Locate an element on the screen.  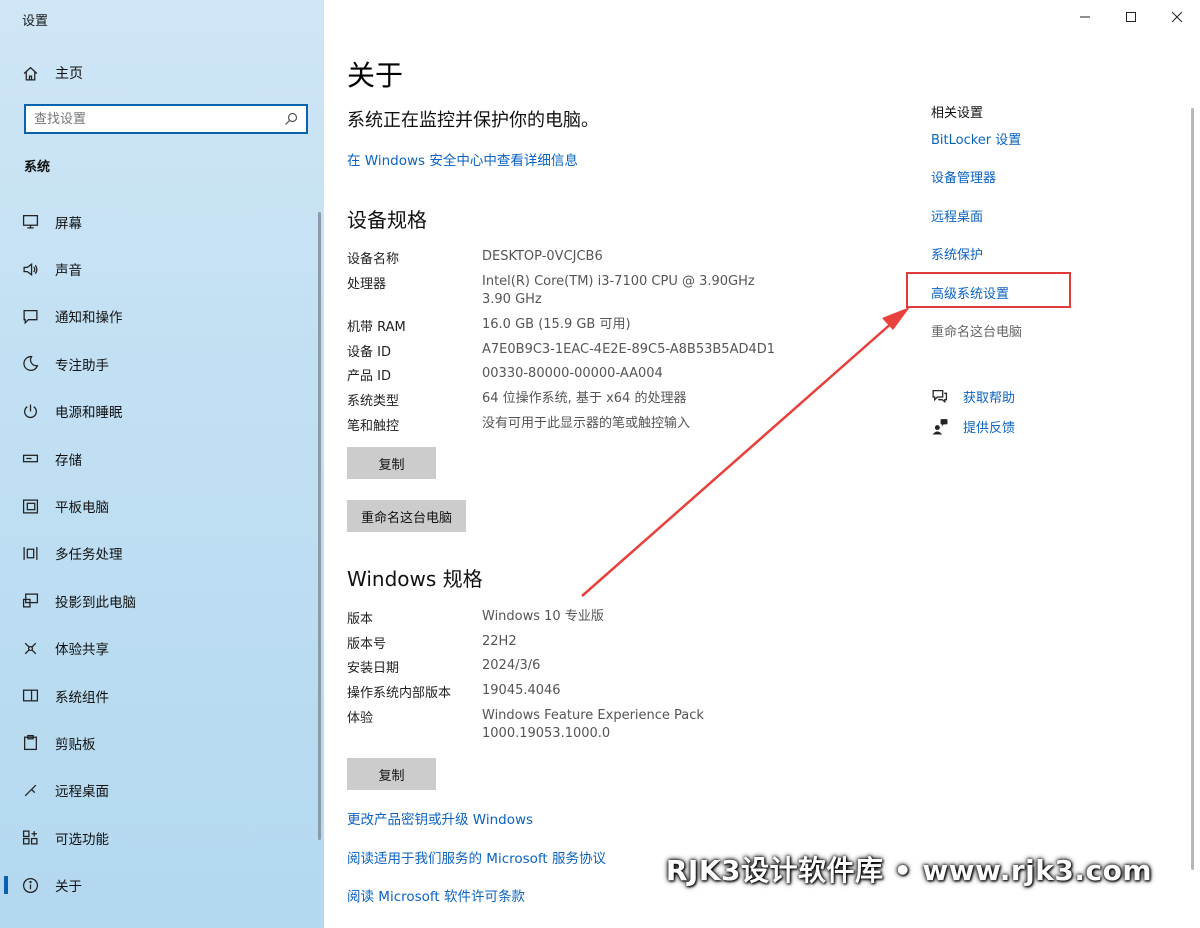
sidebar-item-tablet: 平板电脑 is located at coordinates (162, 505).